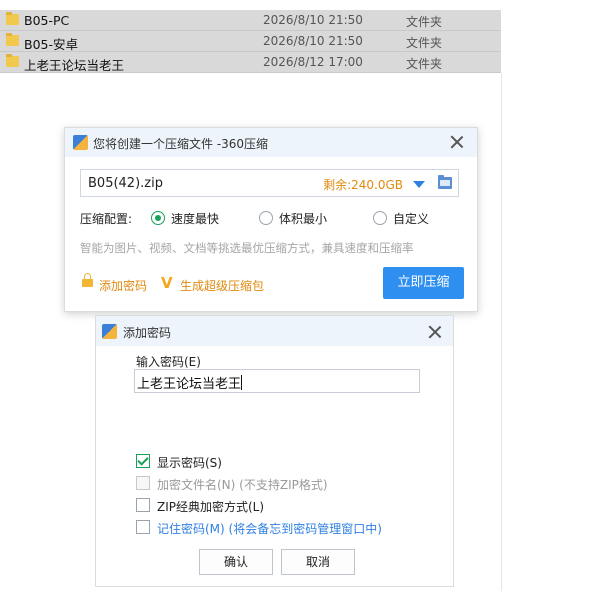  What do you see at coordinates (266, 218) in the screenshot?
I see `radio-smallest` at bounding box center [266, 218].